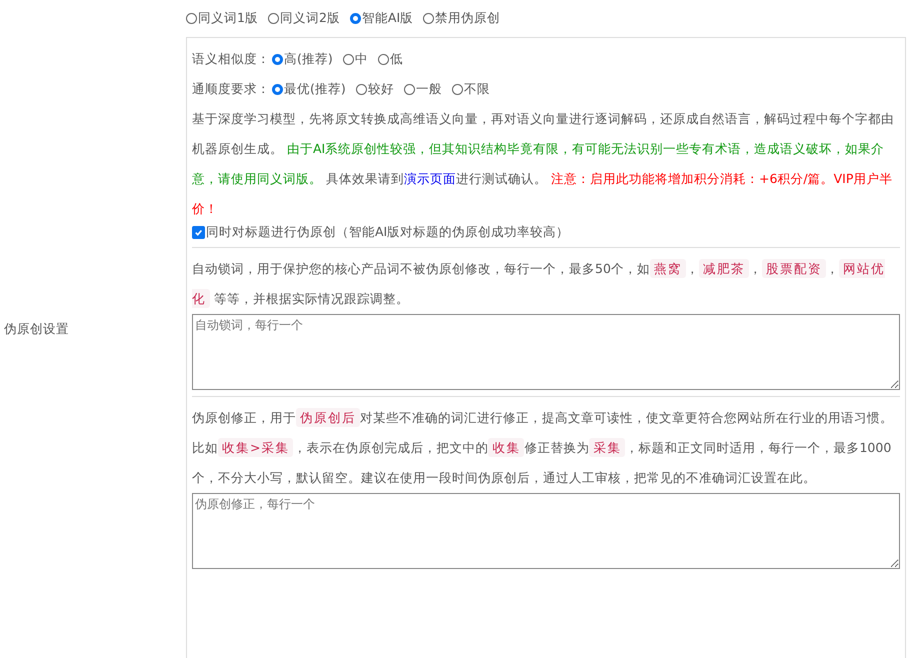 This screenshot has width=911, height=658. Describe the element at coordinates (388, 18) in the screenshot. I see `radio-label: 智能AI版` at that location.